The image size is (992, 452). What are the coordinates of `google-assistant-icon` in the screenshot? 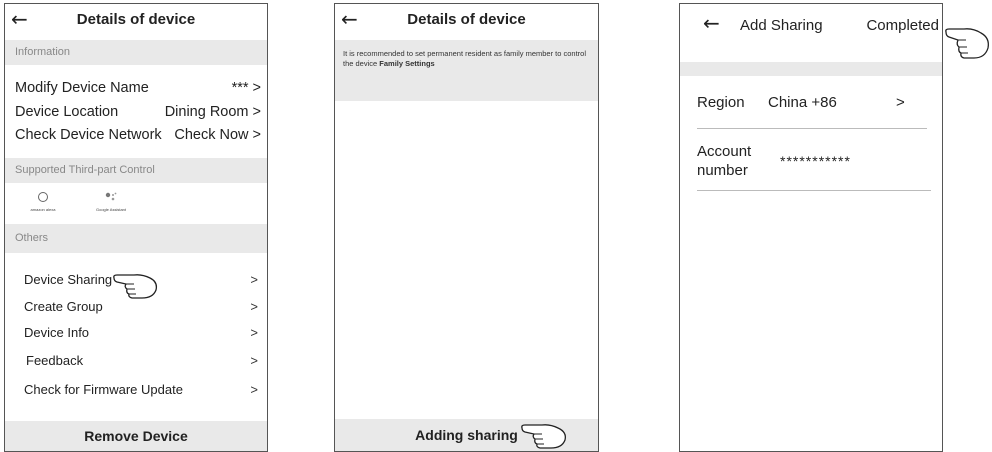 It's located at (111, 196).